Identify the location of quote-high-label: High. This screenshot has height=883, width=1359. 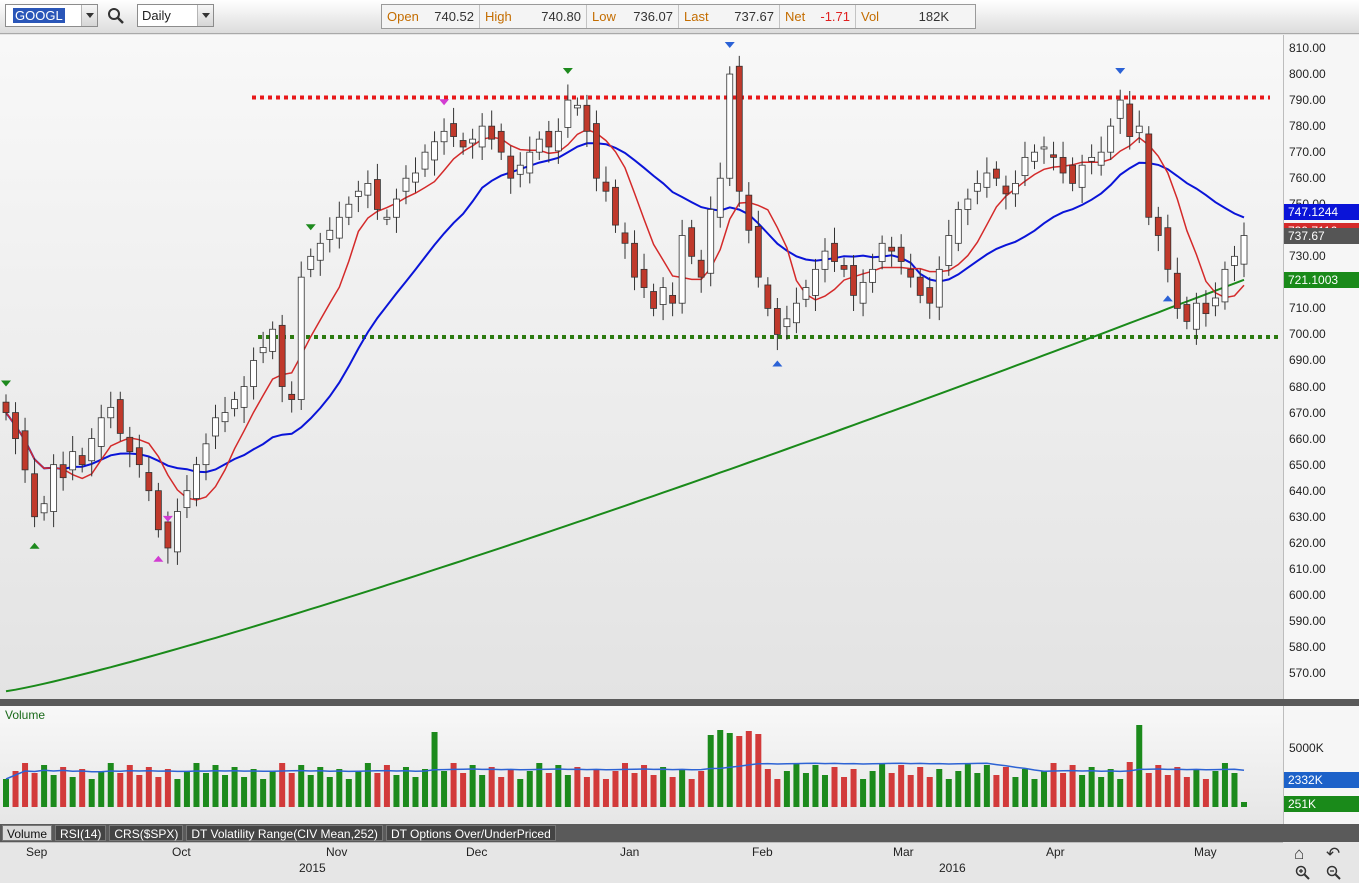
(498, 16).